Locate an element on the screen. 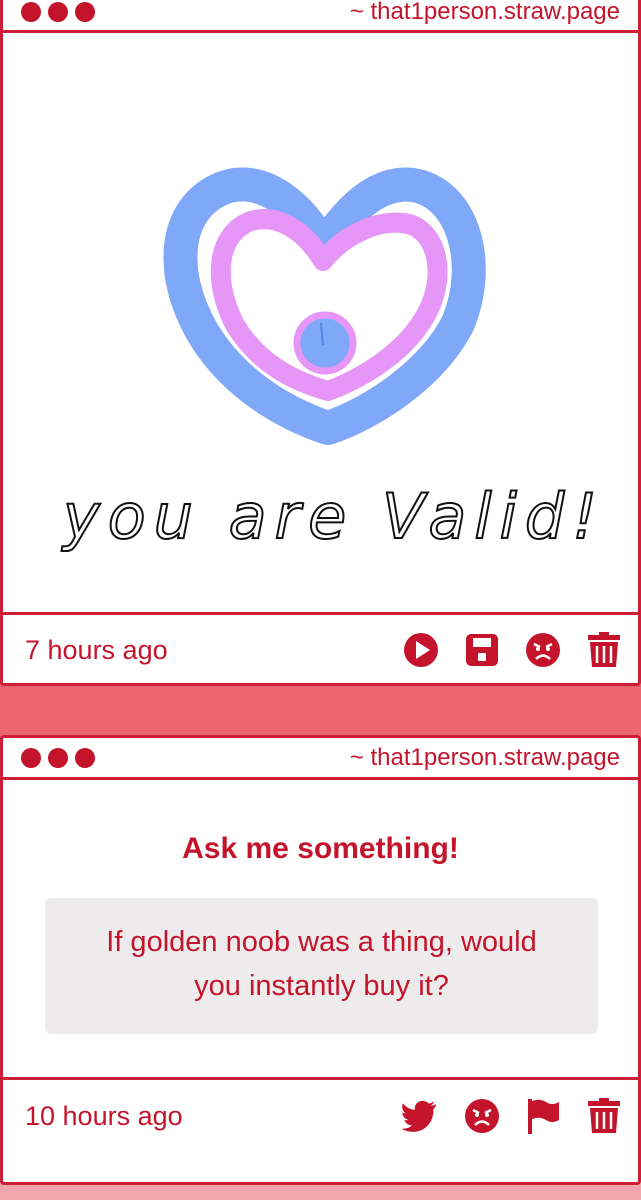  twitter-icon is located at coordinates (419, 1116).